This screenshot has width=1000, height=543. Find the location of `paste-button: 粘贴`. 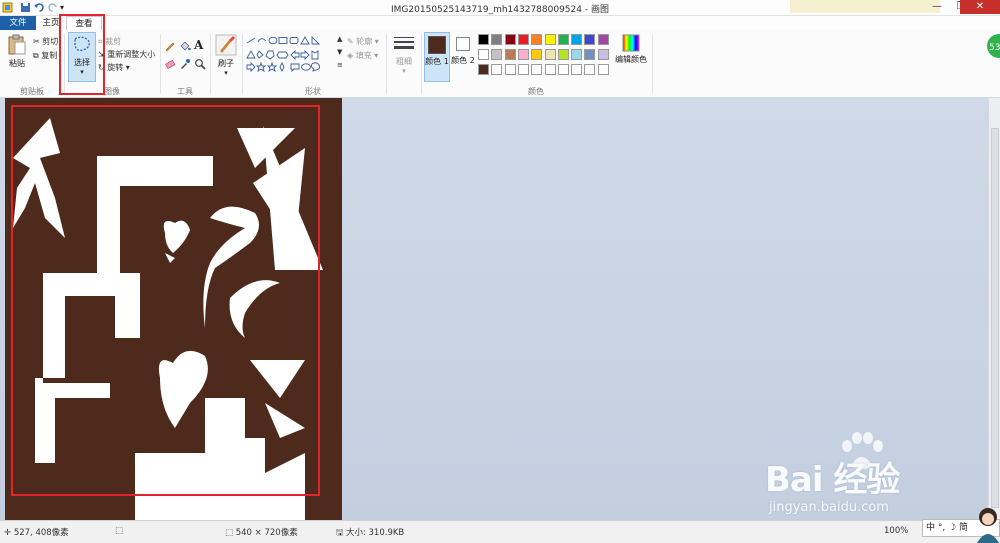

paste-button: 粘贴 is located at coordinates (17, 51).